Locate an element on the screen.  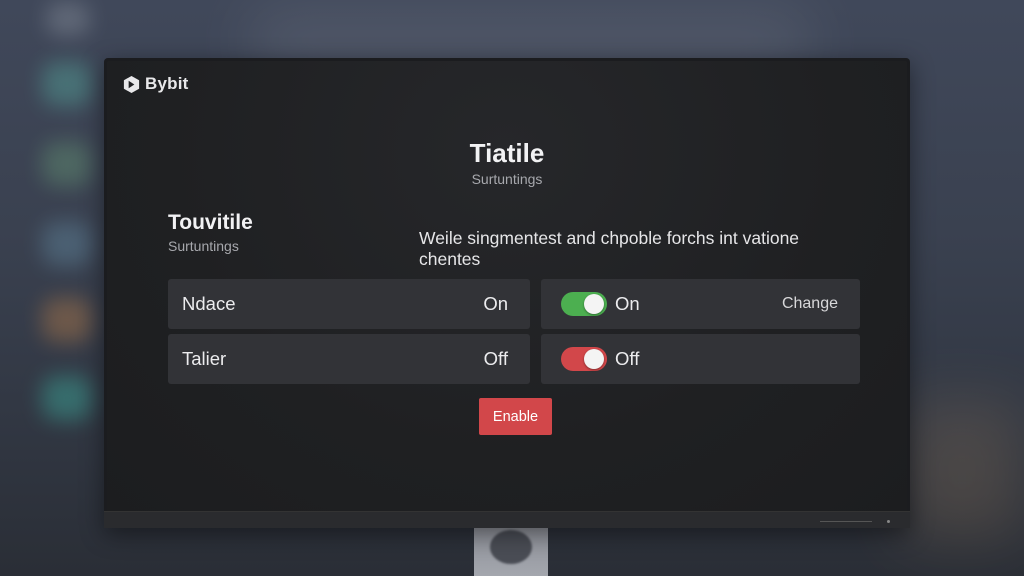
bezel-indicator is located at coordinates (846, 521).